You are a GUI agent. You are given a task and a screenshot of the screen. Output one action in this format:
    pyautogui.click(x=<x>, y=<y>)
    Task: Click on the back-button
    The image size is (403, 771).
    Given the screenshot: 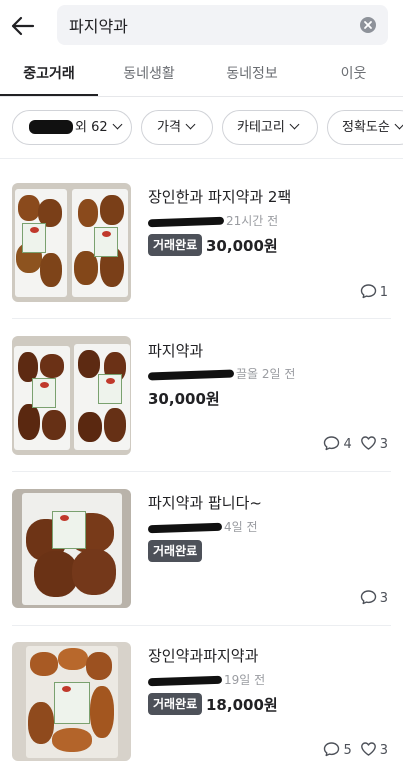 What is the action you would take?
    pyautogui.click(x=23, y=26)
    